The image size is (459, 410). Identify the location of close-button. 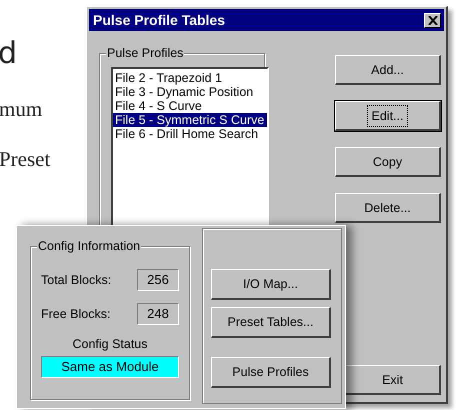
(432, 20).